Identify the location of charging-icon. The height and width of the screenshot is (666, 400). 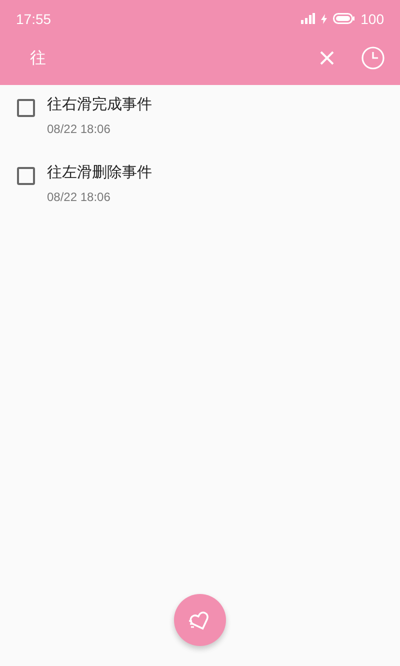
(323, 19).